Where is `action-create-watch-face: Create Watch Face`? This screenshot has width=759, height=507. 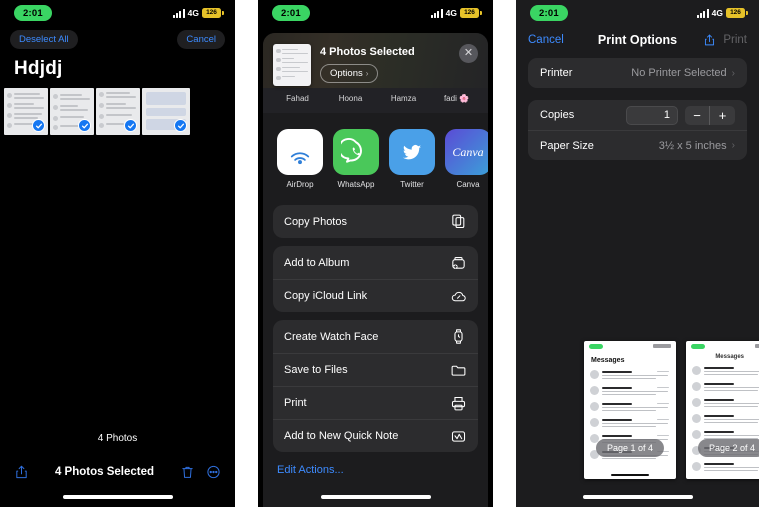 action-create-watch-face: Create Watch Face is located at coordinates (375, 336).